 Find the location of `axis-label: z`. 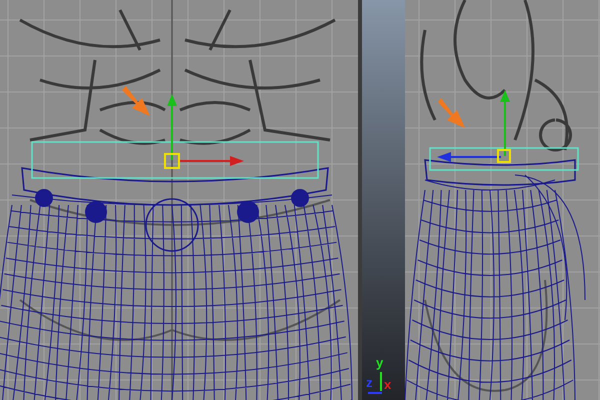

axis-label: z is located at coordinates (369, 382).